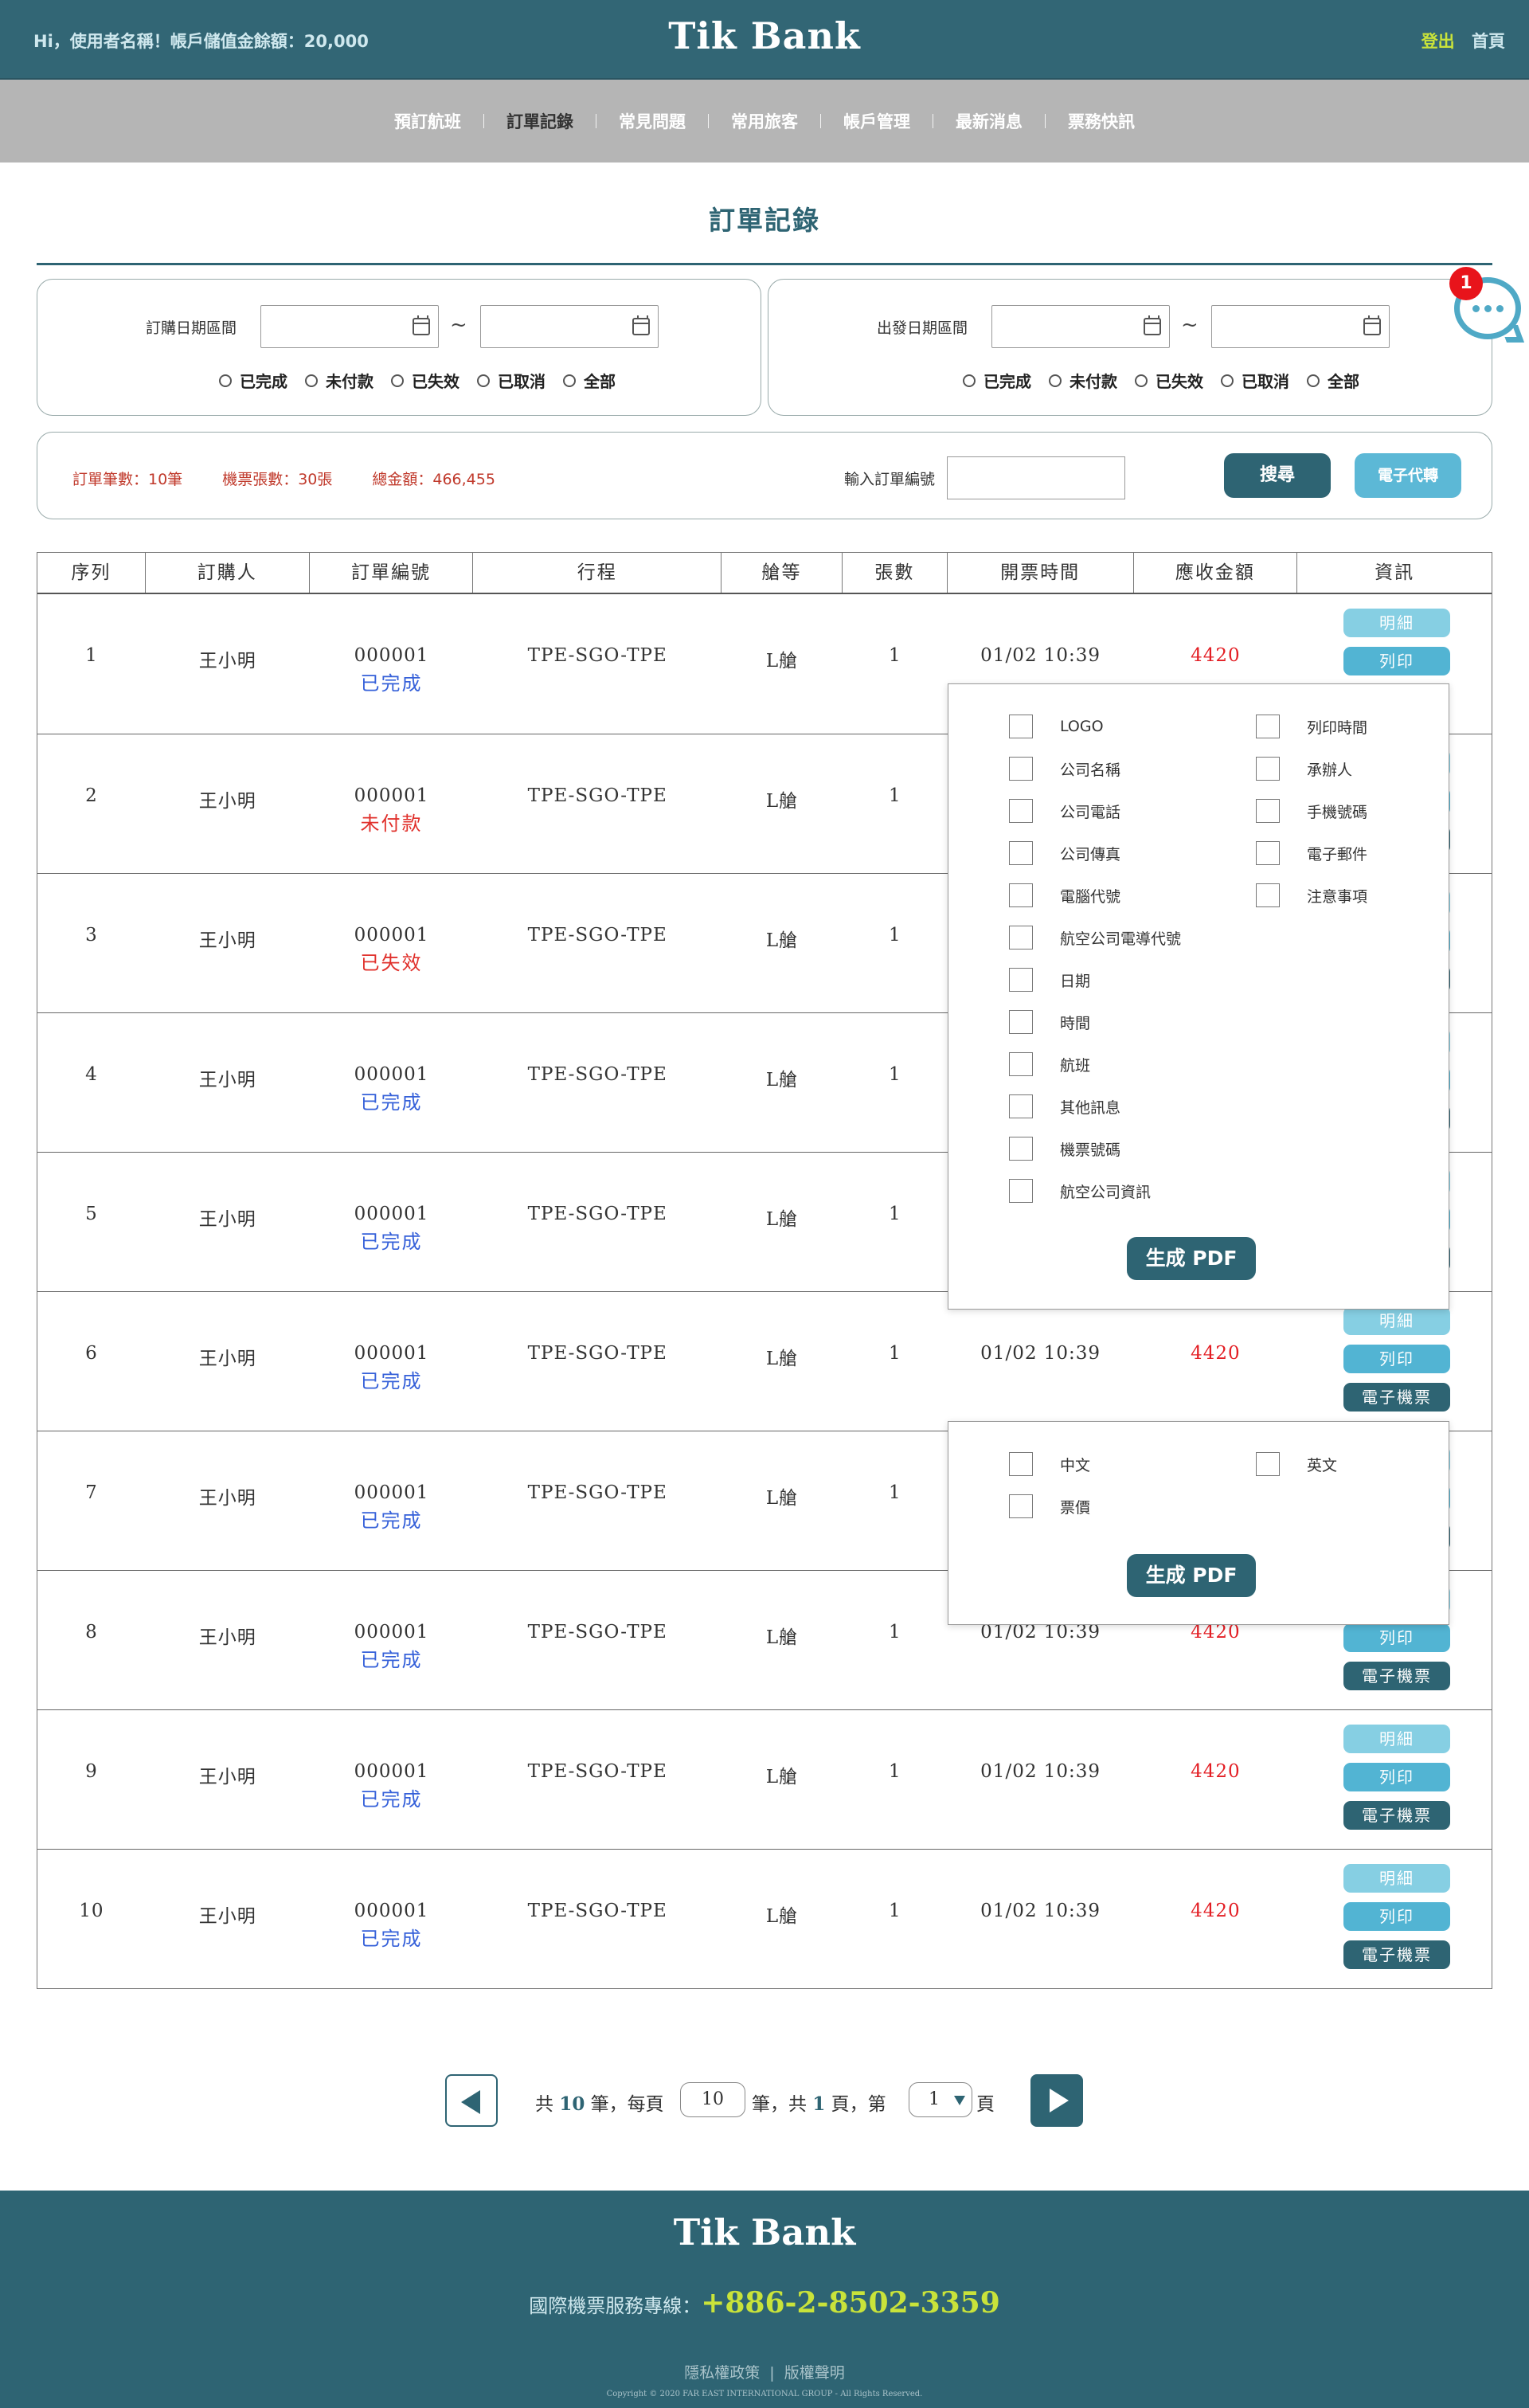 This screenshot has height=2408, width=1529. What do you see at coordinates (1311, 811) in the screenshot?
I see `print-option-checkbox: 手機號碼` at bounding box center [1311, 811].